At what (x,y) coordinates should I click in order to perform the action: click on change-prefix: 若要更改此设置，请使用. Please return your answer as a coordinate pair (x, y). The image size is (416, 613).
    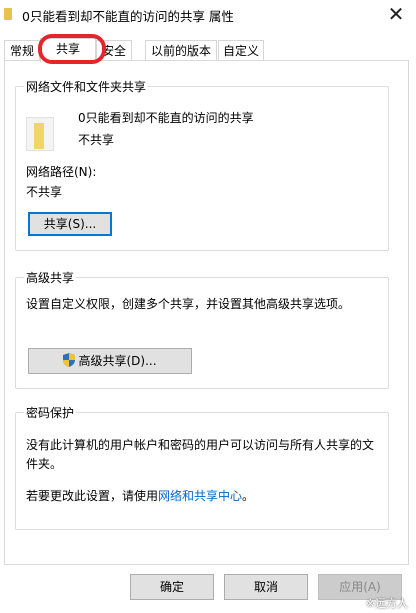
    Looking at the image, I should click on (92, 496).